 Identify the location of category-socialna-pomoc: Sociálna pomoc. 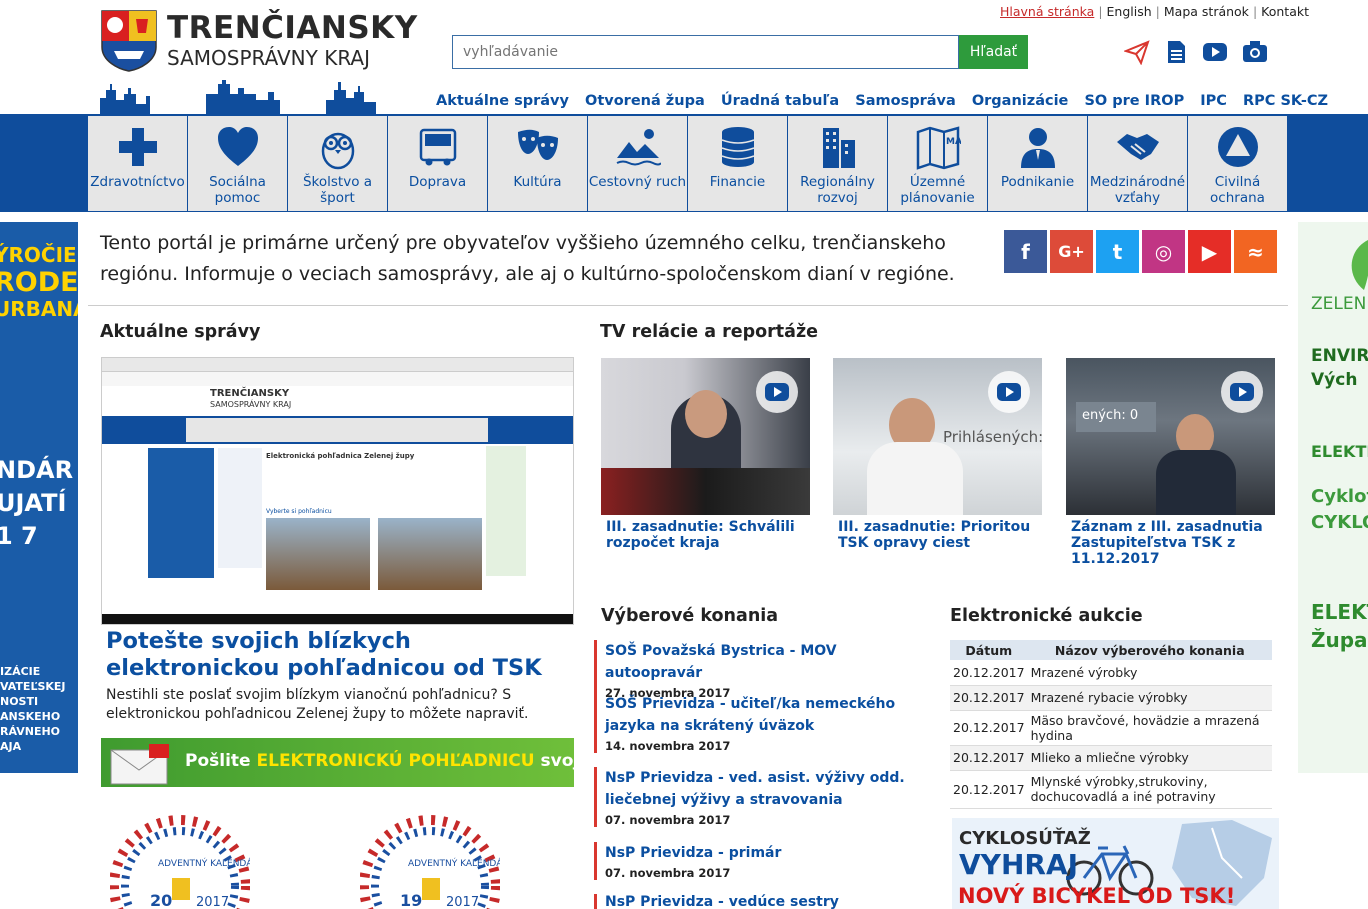
(237, 163).